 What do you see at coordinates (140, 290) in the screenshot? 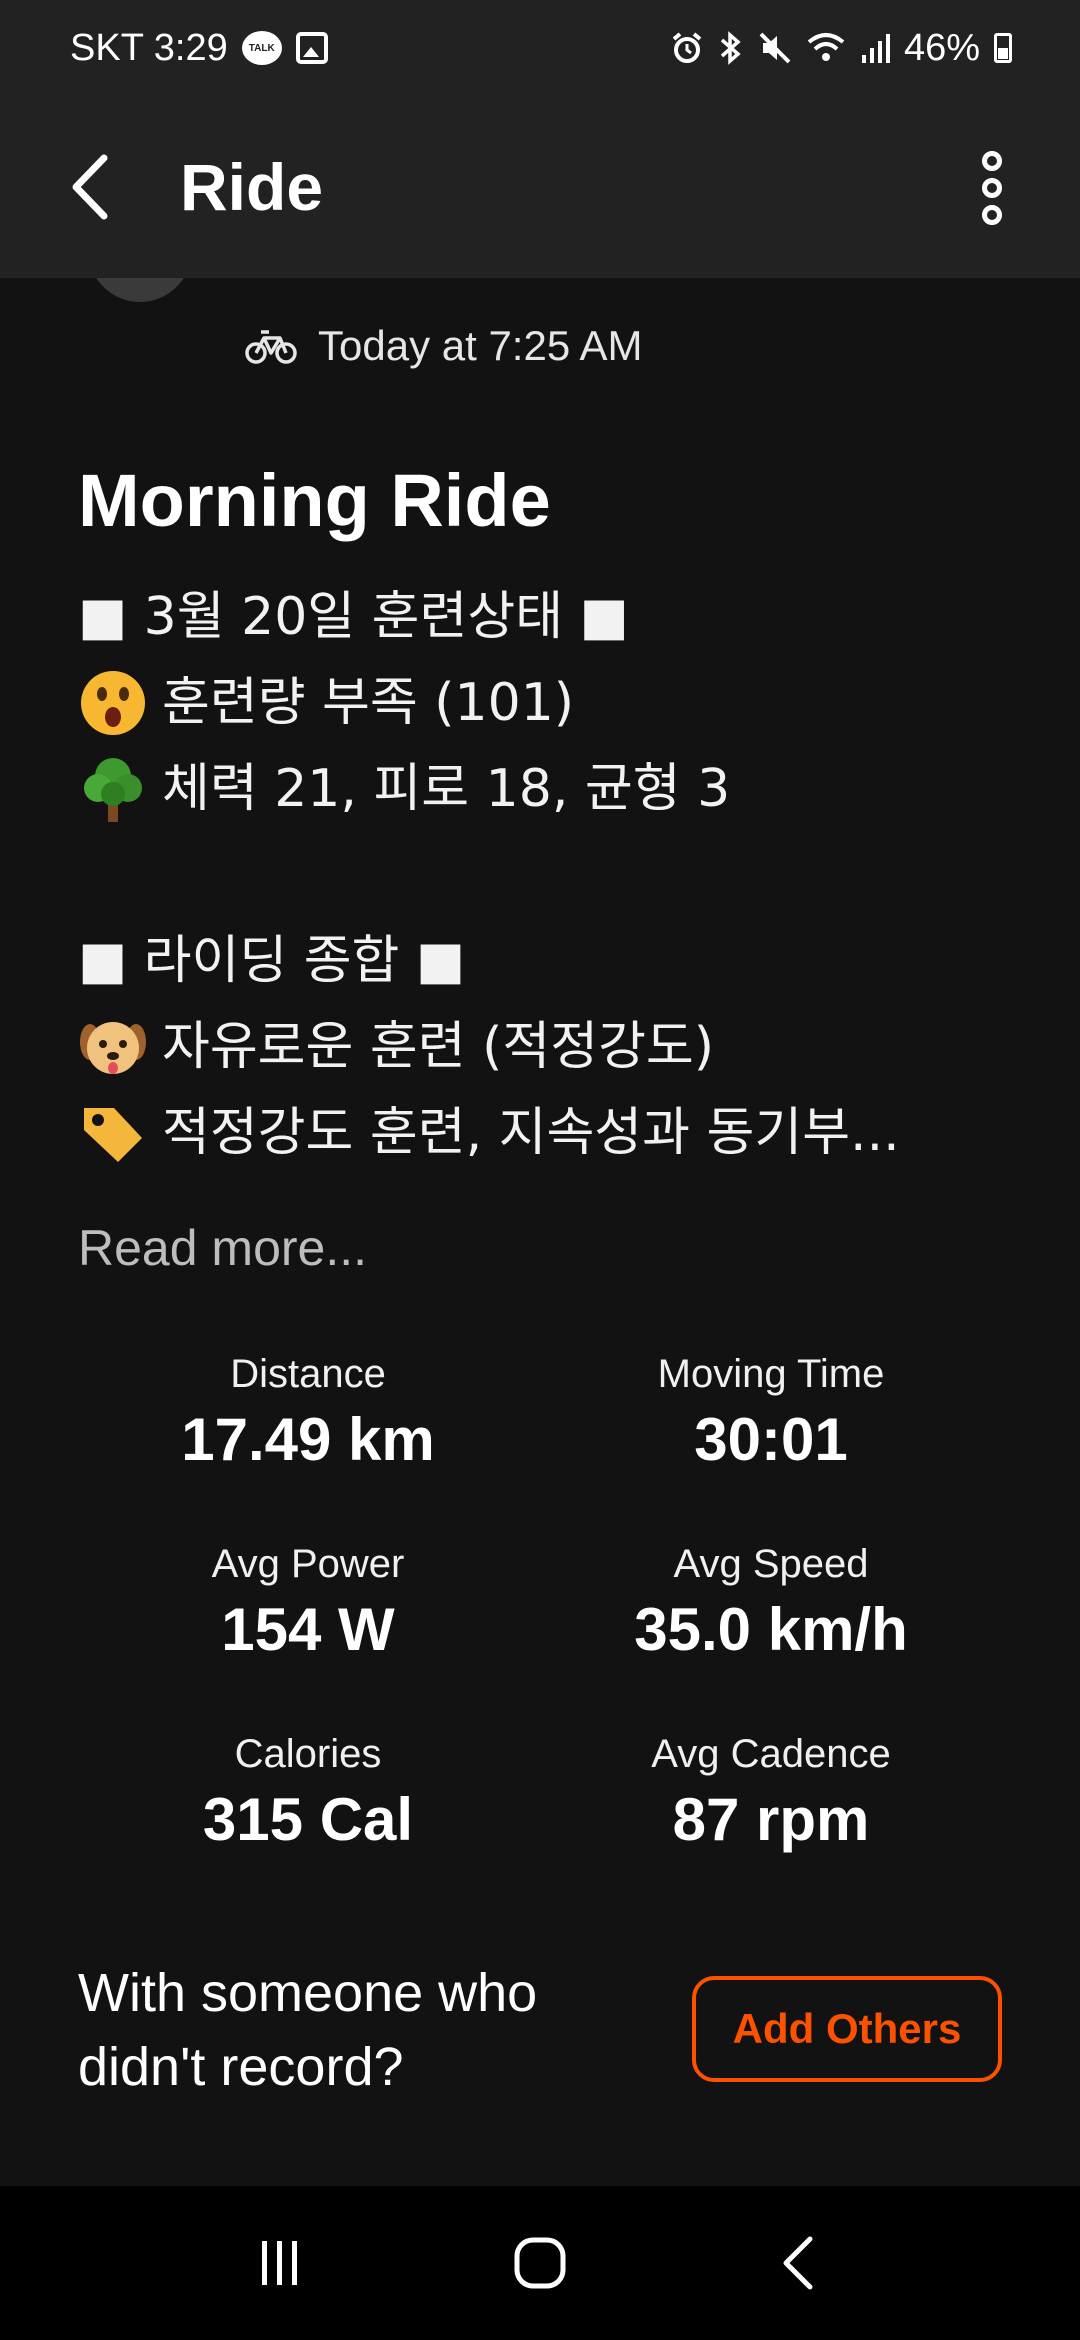
I see `avatar` at bounding box center [140, 290].